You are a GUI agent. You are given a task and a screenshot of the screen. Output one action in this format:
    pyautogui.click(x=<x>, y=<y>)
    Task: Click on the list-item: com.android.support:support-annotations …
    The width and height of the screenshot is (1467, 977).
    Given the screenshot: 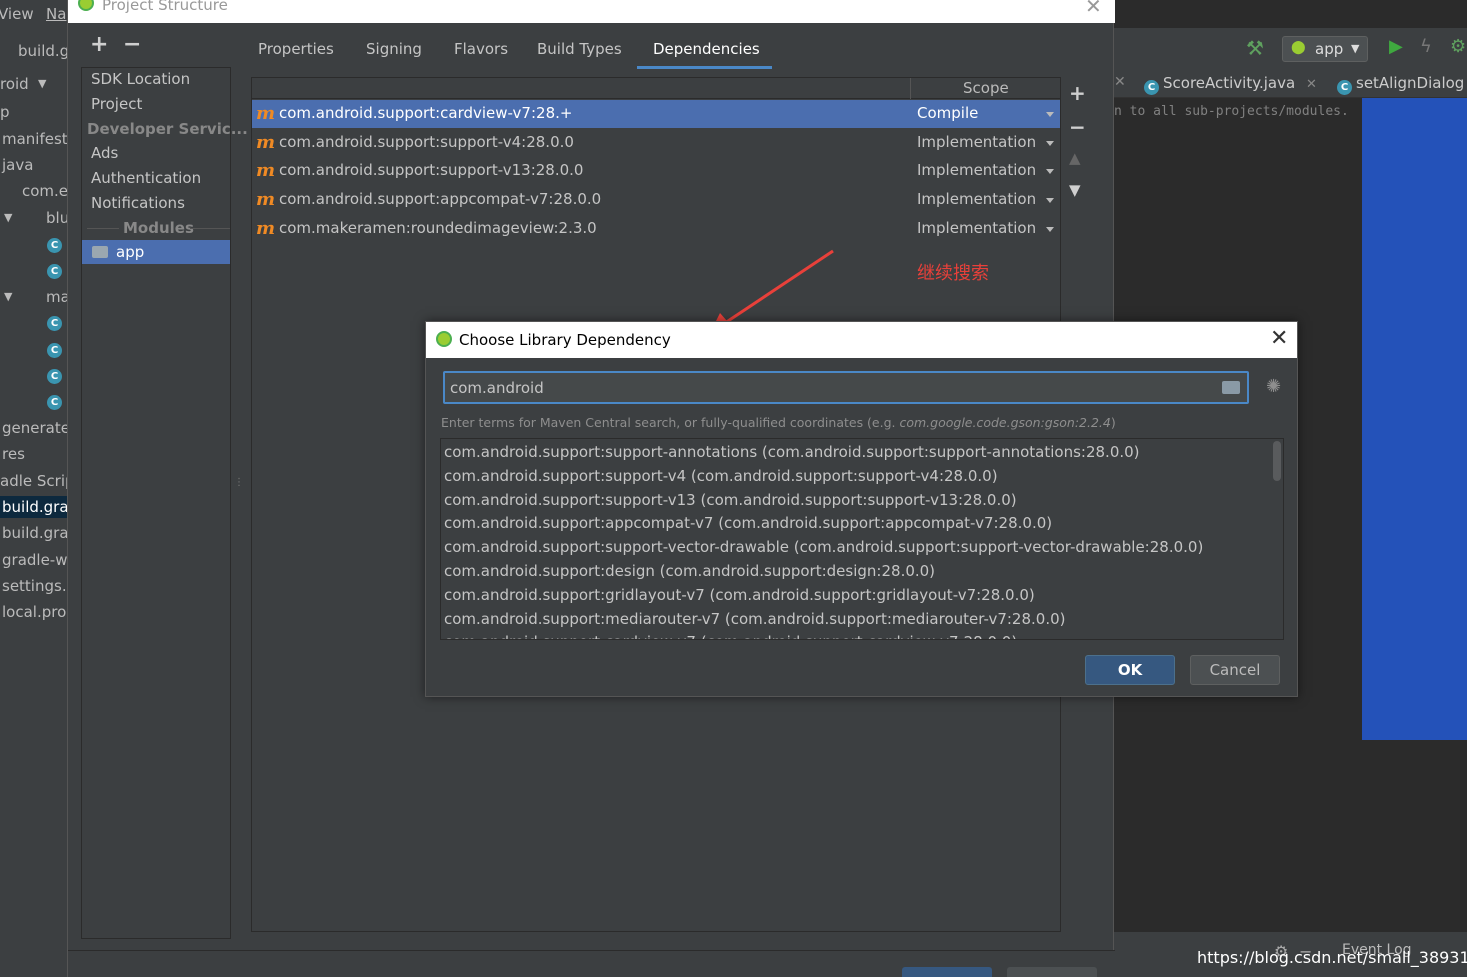 What is the action you would take?
    pyautogui.click(x=792, y=452)
    